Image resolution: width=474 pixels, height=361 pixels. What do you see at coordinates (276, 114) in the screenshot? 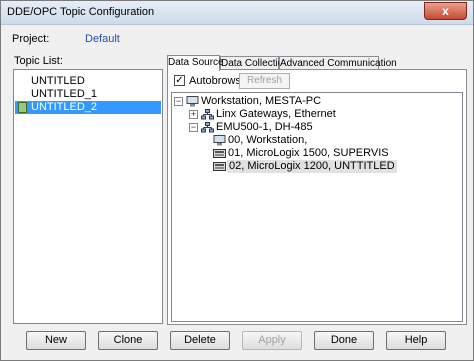
I see `tree-node-linx-gateways: Linx Gateways, Ethernet` at bounding box center [276, 114].